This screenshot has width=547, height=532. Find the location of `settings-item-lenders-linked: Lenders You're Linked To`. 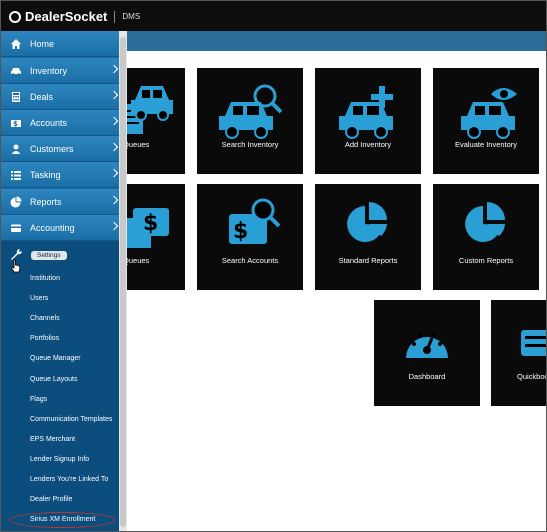

settings-item-lenders-linked: Lenders You're Linked To is located at coordinates (69, 479).